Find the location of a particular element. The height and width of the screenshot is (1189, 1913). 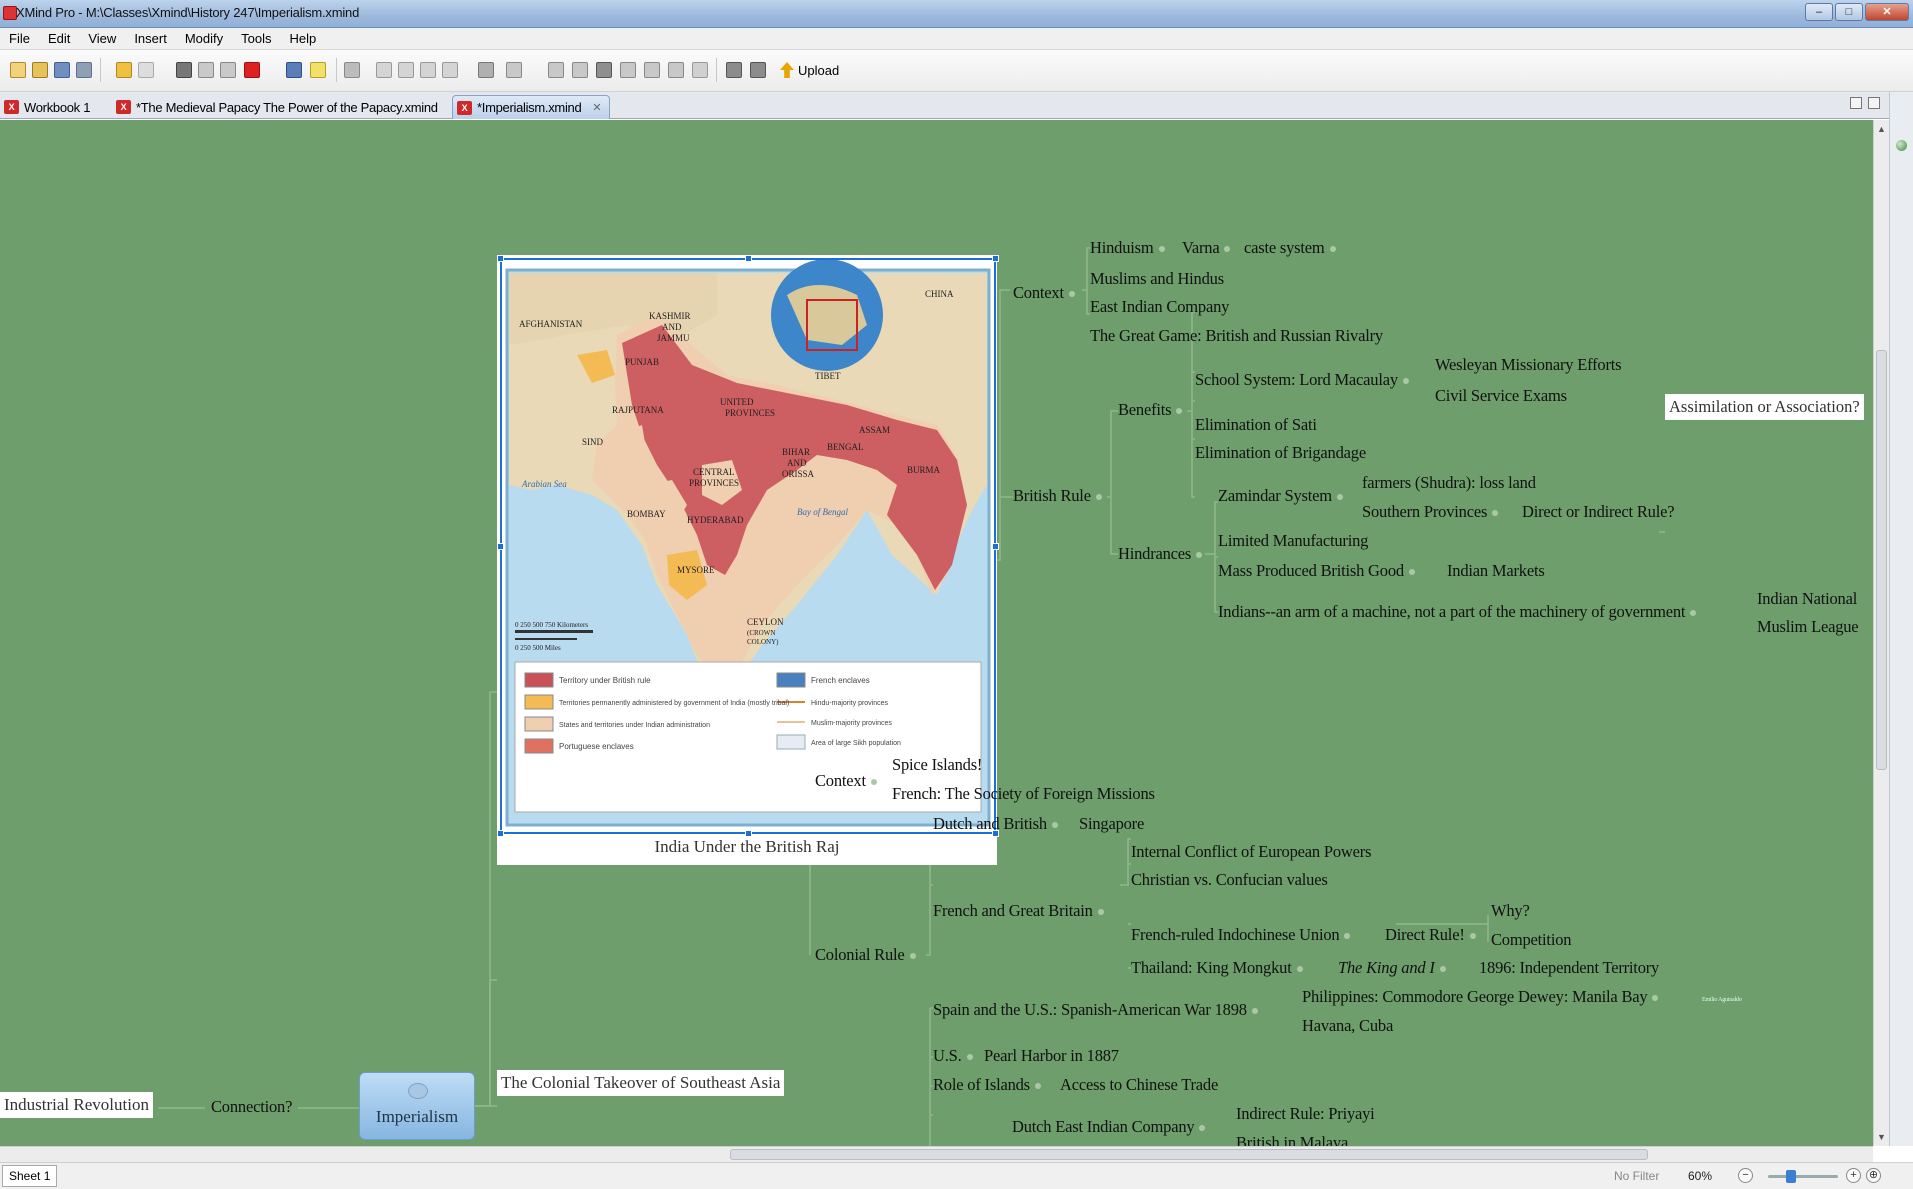

topic-internal-conflict-european: Internal Conflict of European Powers is located at coordinates (1251, 852).